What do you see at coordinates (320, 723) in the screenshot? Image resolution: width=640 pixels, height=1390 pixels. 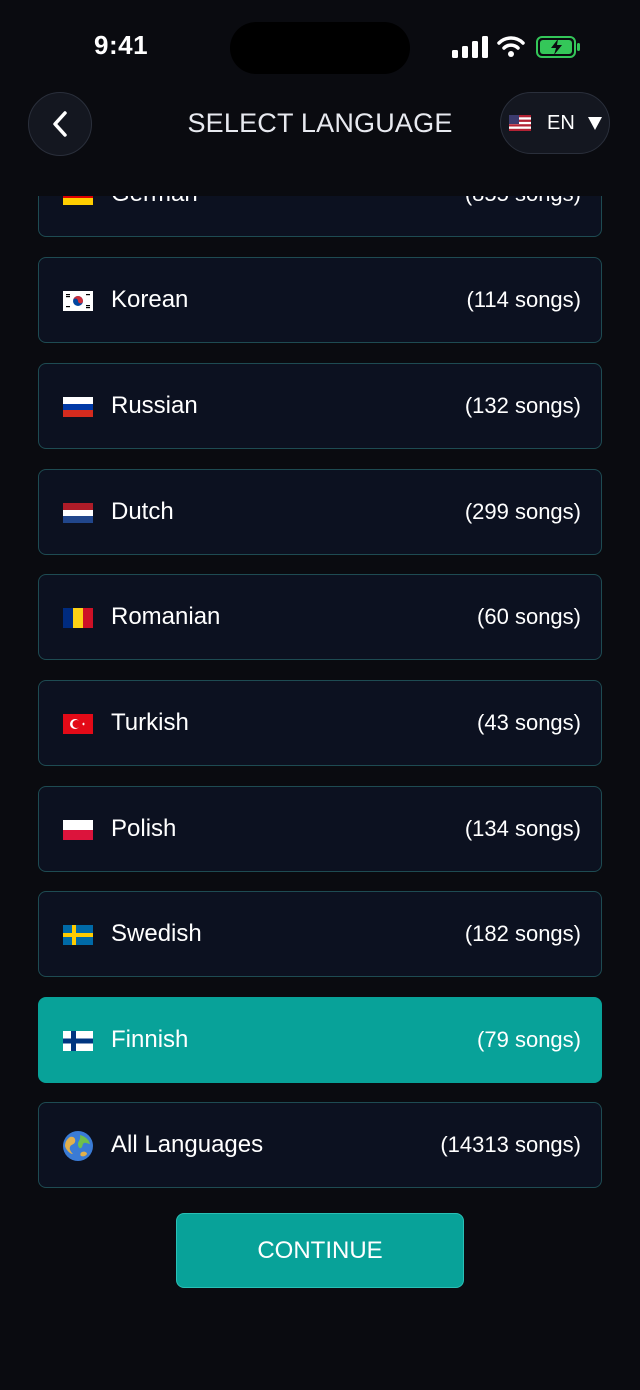 I see `language-item-turkish: Turkish (43 songs)` at bounding box center [320, 723].